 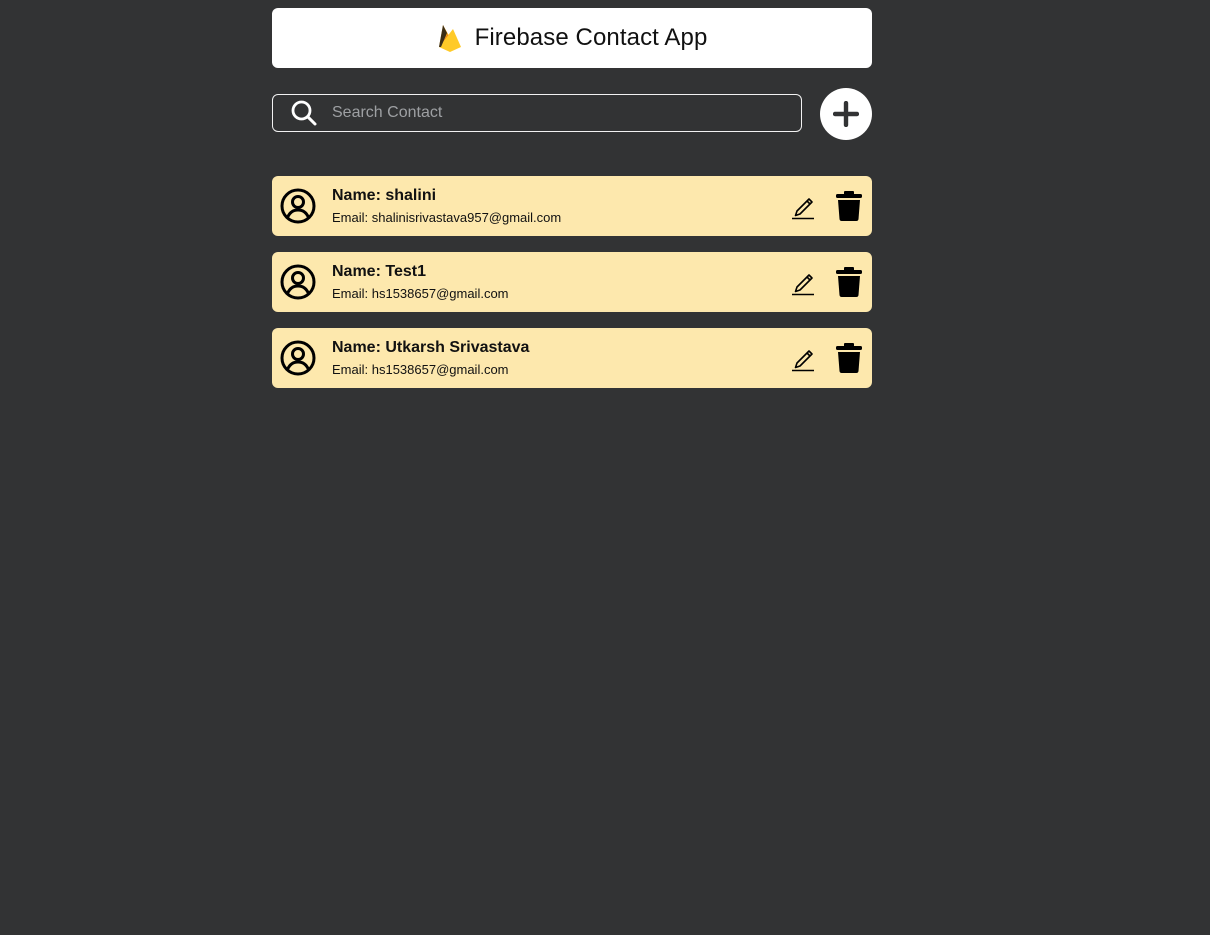 What do you see at coordinates (450, 38) in the screenshot?
I see `firebase-logo-icon` at bounding box center [450, 38].